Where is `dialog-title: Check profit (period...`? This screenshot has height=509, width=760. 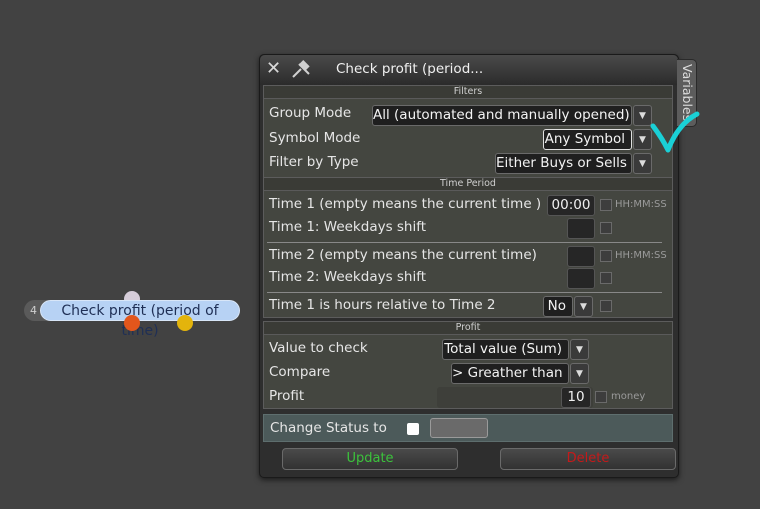 dialog-title: Check profit (period... is located at coordinates (410, 69).